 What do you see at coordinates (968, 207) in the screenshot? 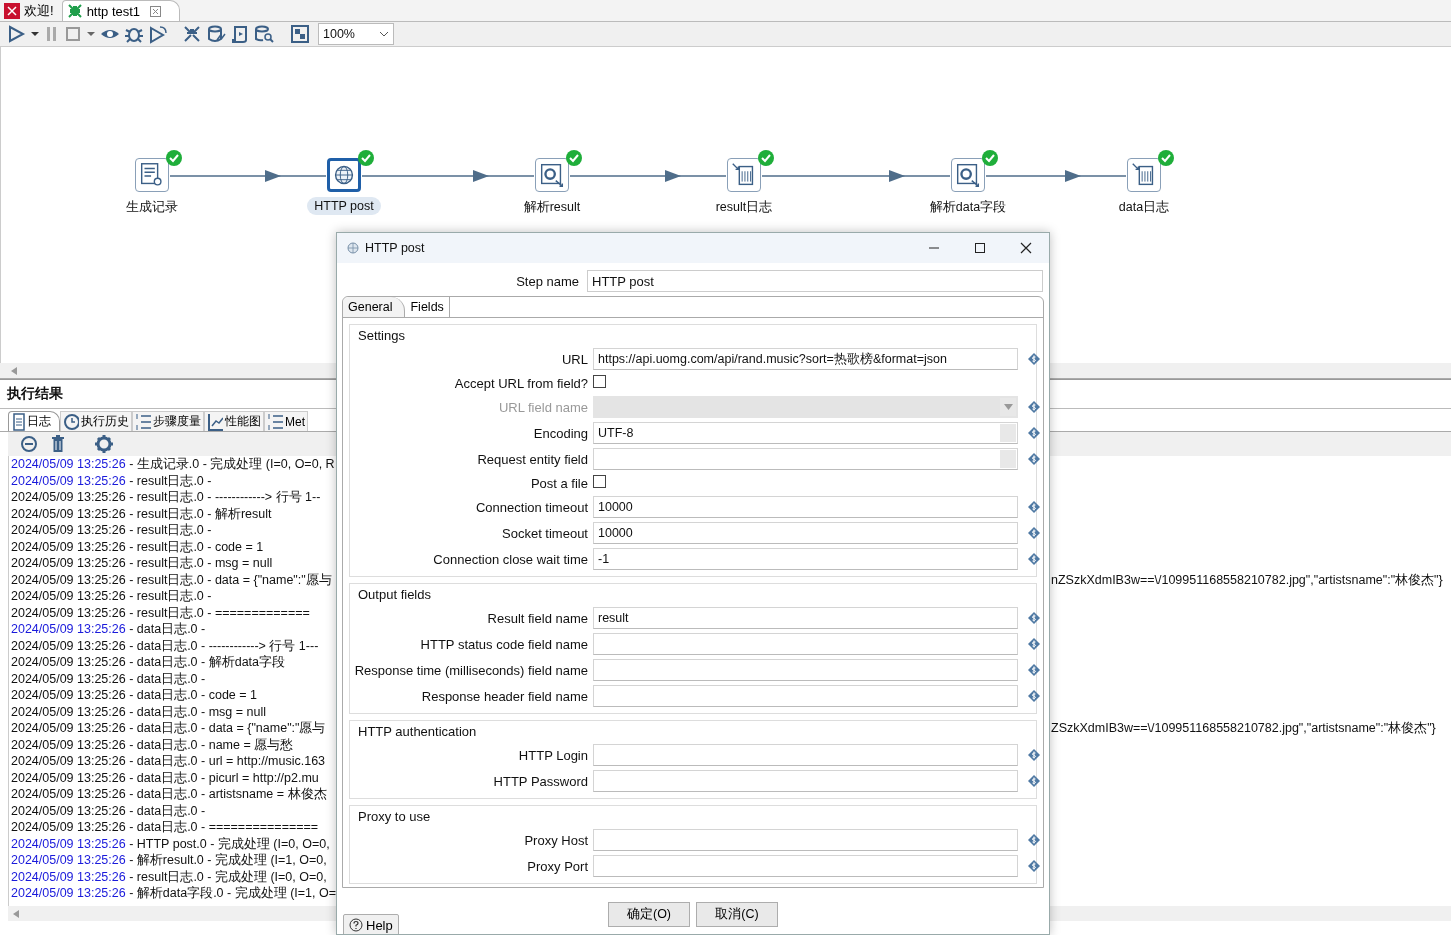
I see `step-label: 解析data字段` at bounding box center [968, 207].